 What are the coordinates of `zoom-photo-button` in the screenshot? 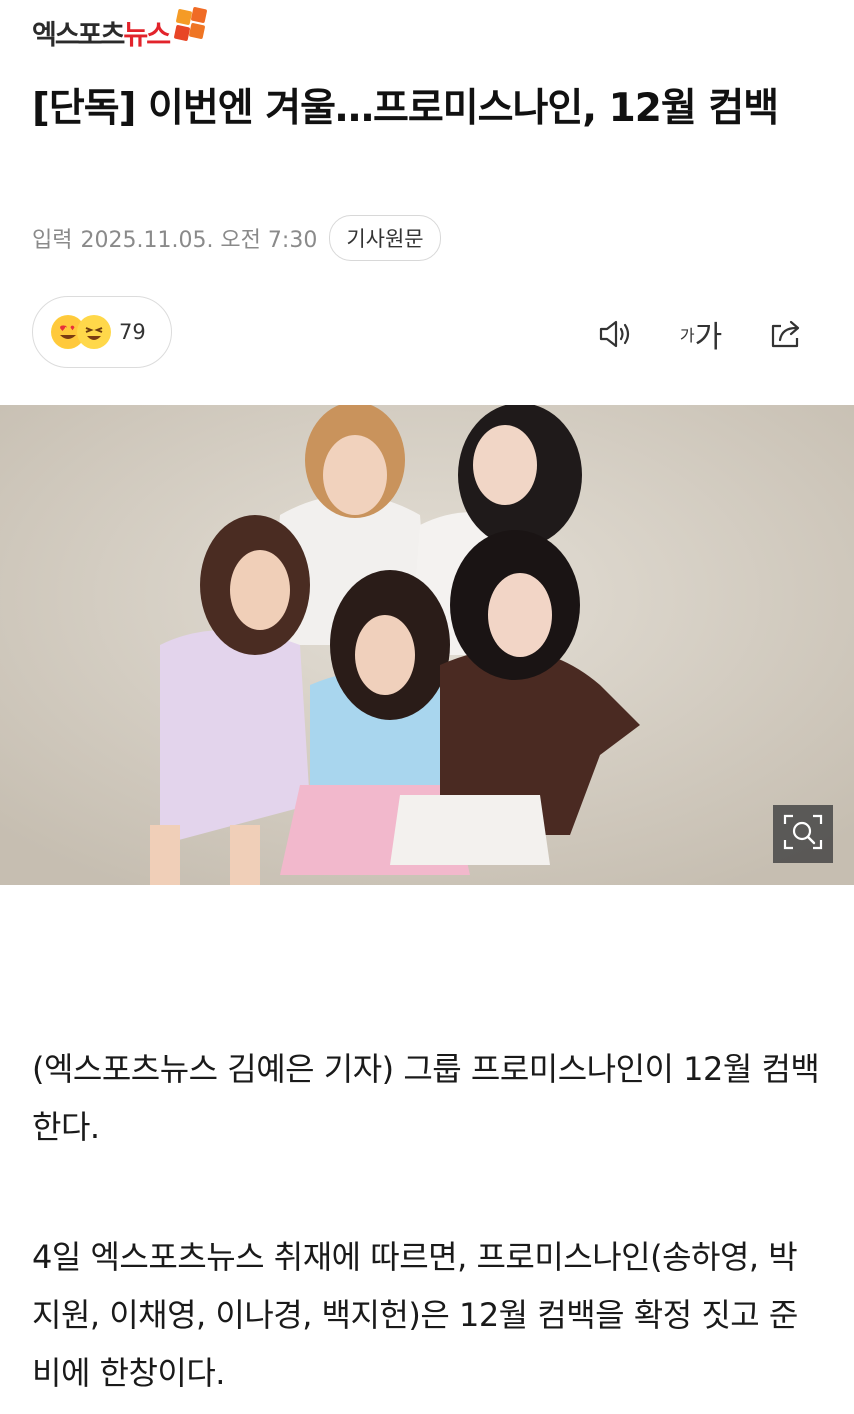 It's located at (803, 834).